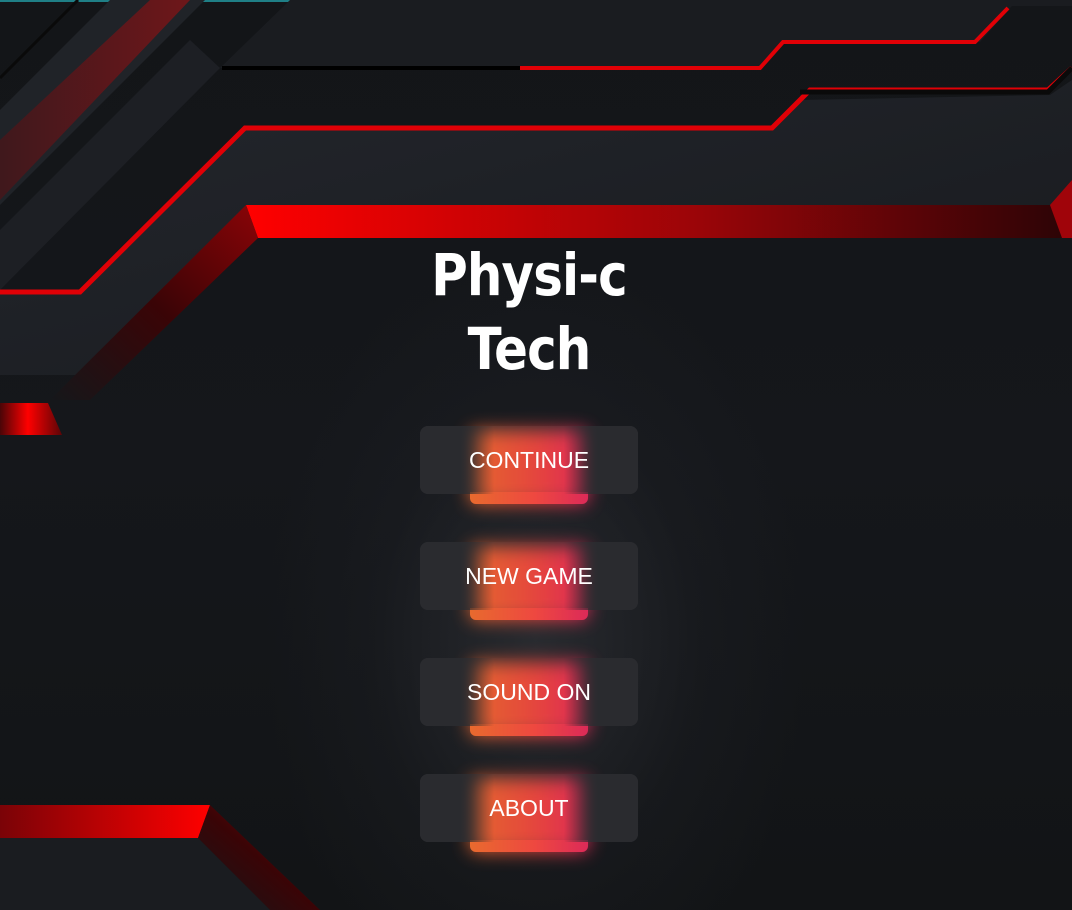 The width and height of the screenshot is (1072, 910). Describe the element at coordinates (529, 349) in the screenshot. I see `game-title-line-2: Tech` at that location.